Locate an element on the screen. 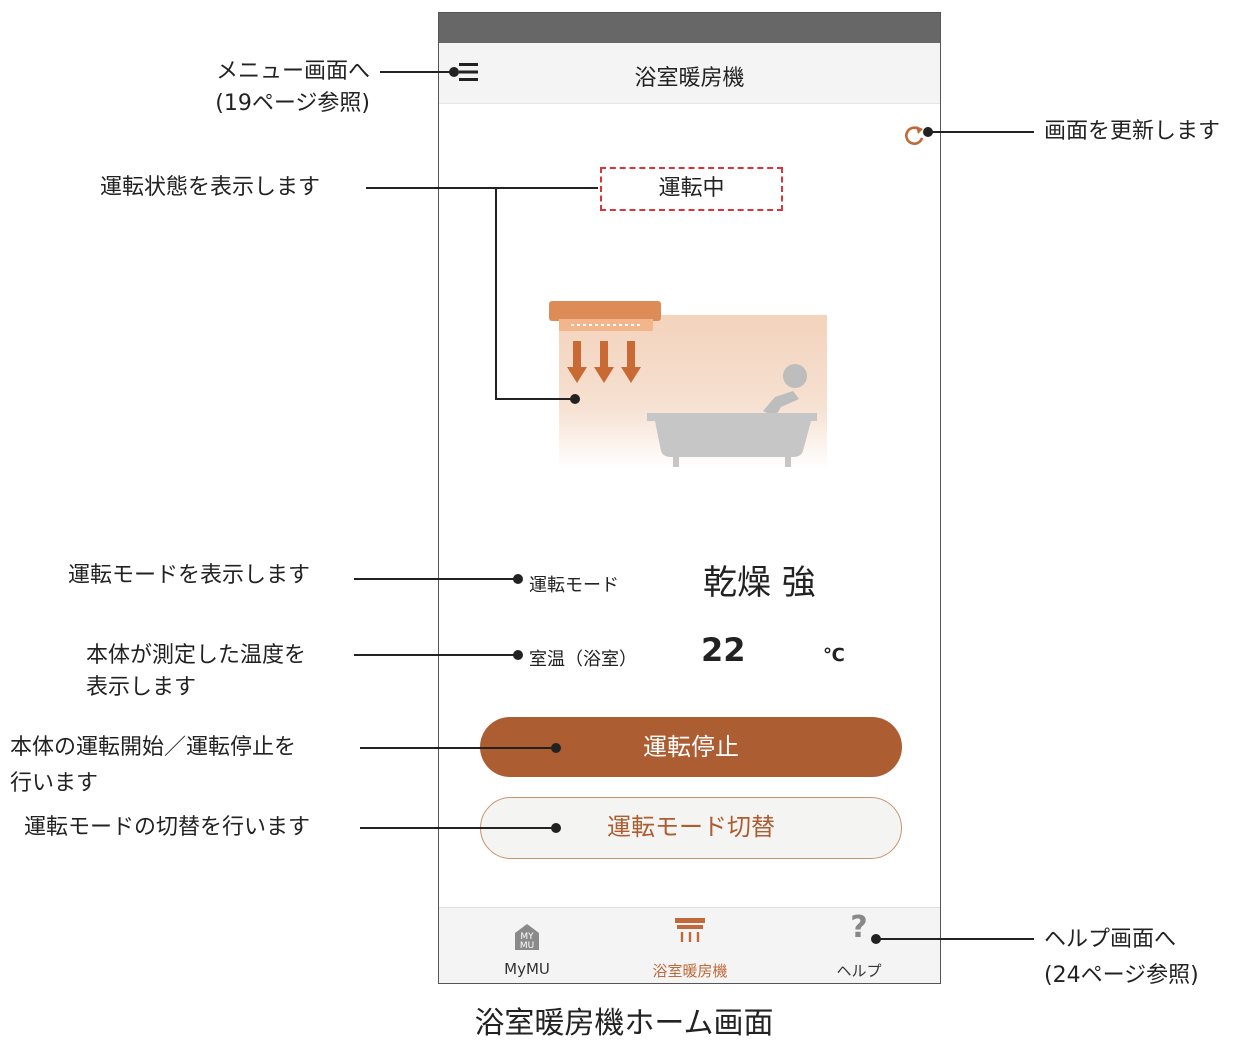 This screenshot has height=1042, width=1248. mode-label: 運転モード is located at coordinates (574, 585).